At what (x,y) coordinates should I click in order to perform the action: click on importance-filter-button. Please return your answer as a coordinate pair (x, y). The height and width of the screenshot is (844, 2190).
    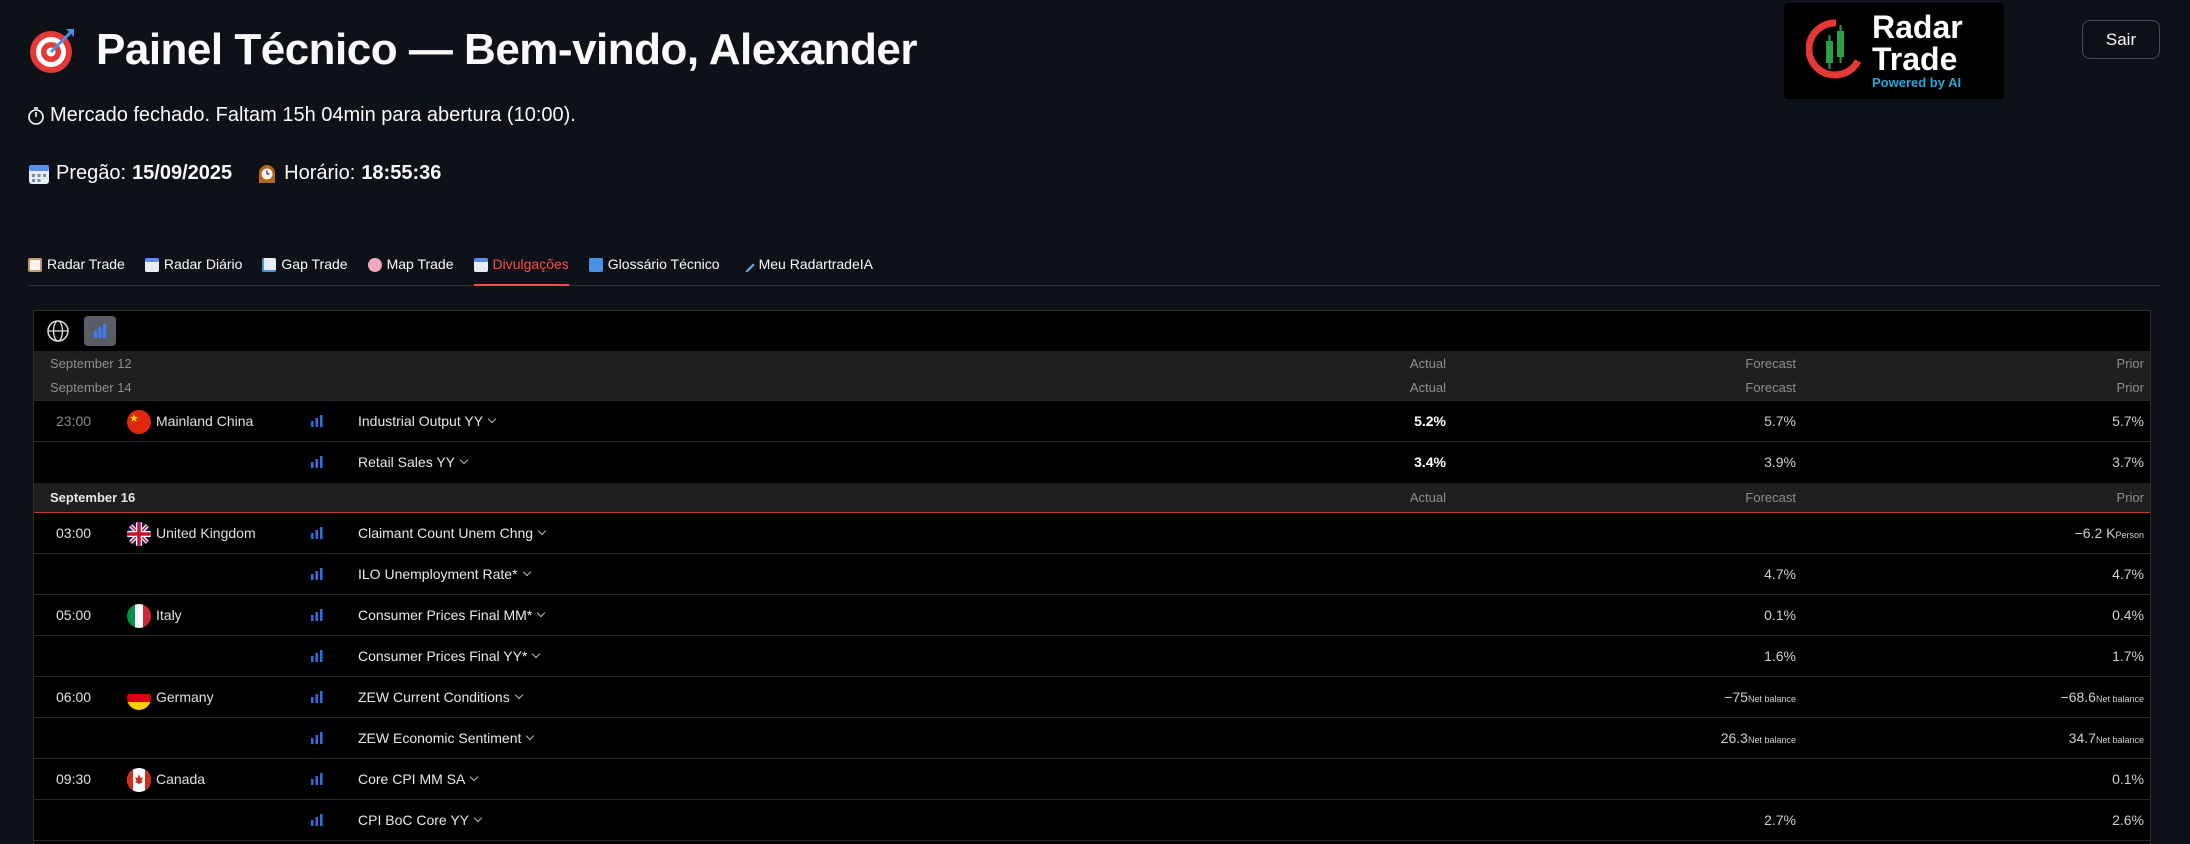
    Looking at the image, I should click on (100, 331).